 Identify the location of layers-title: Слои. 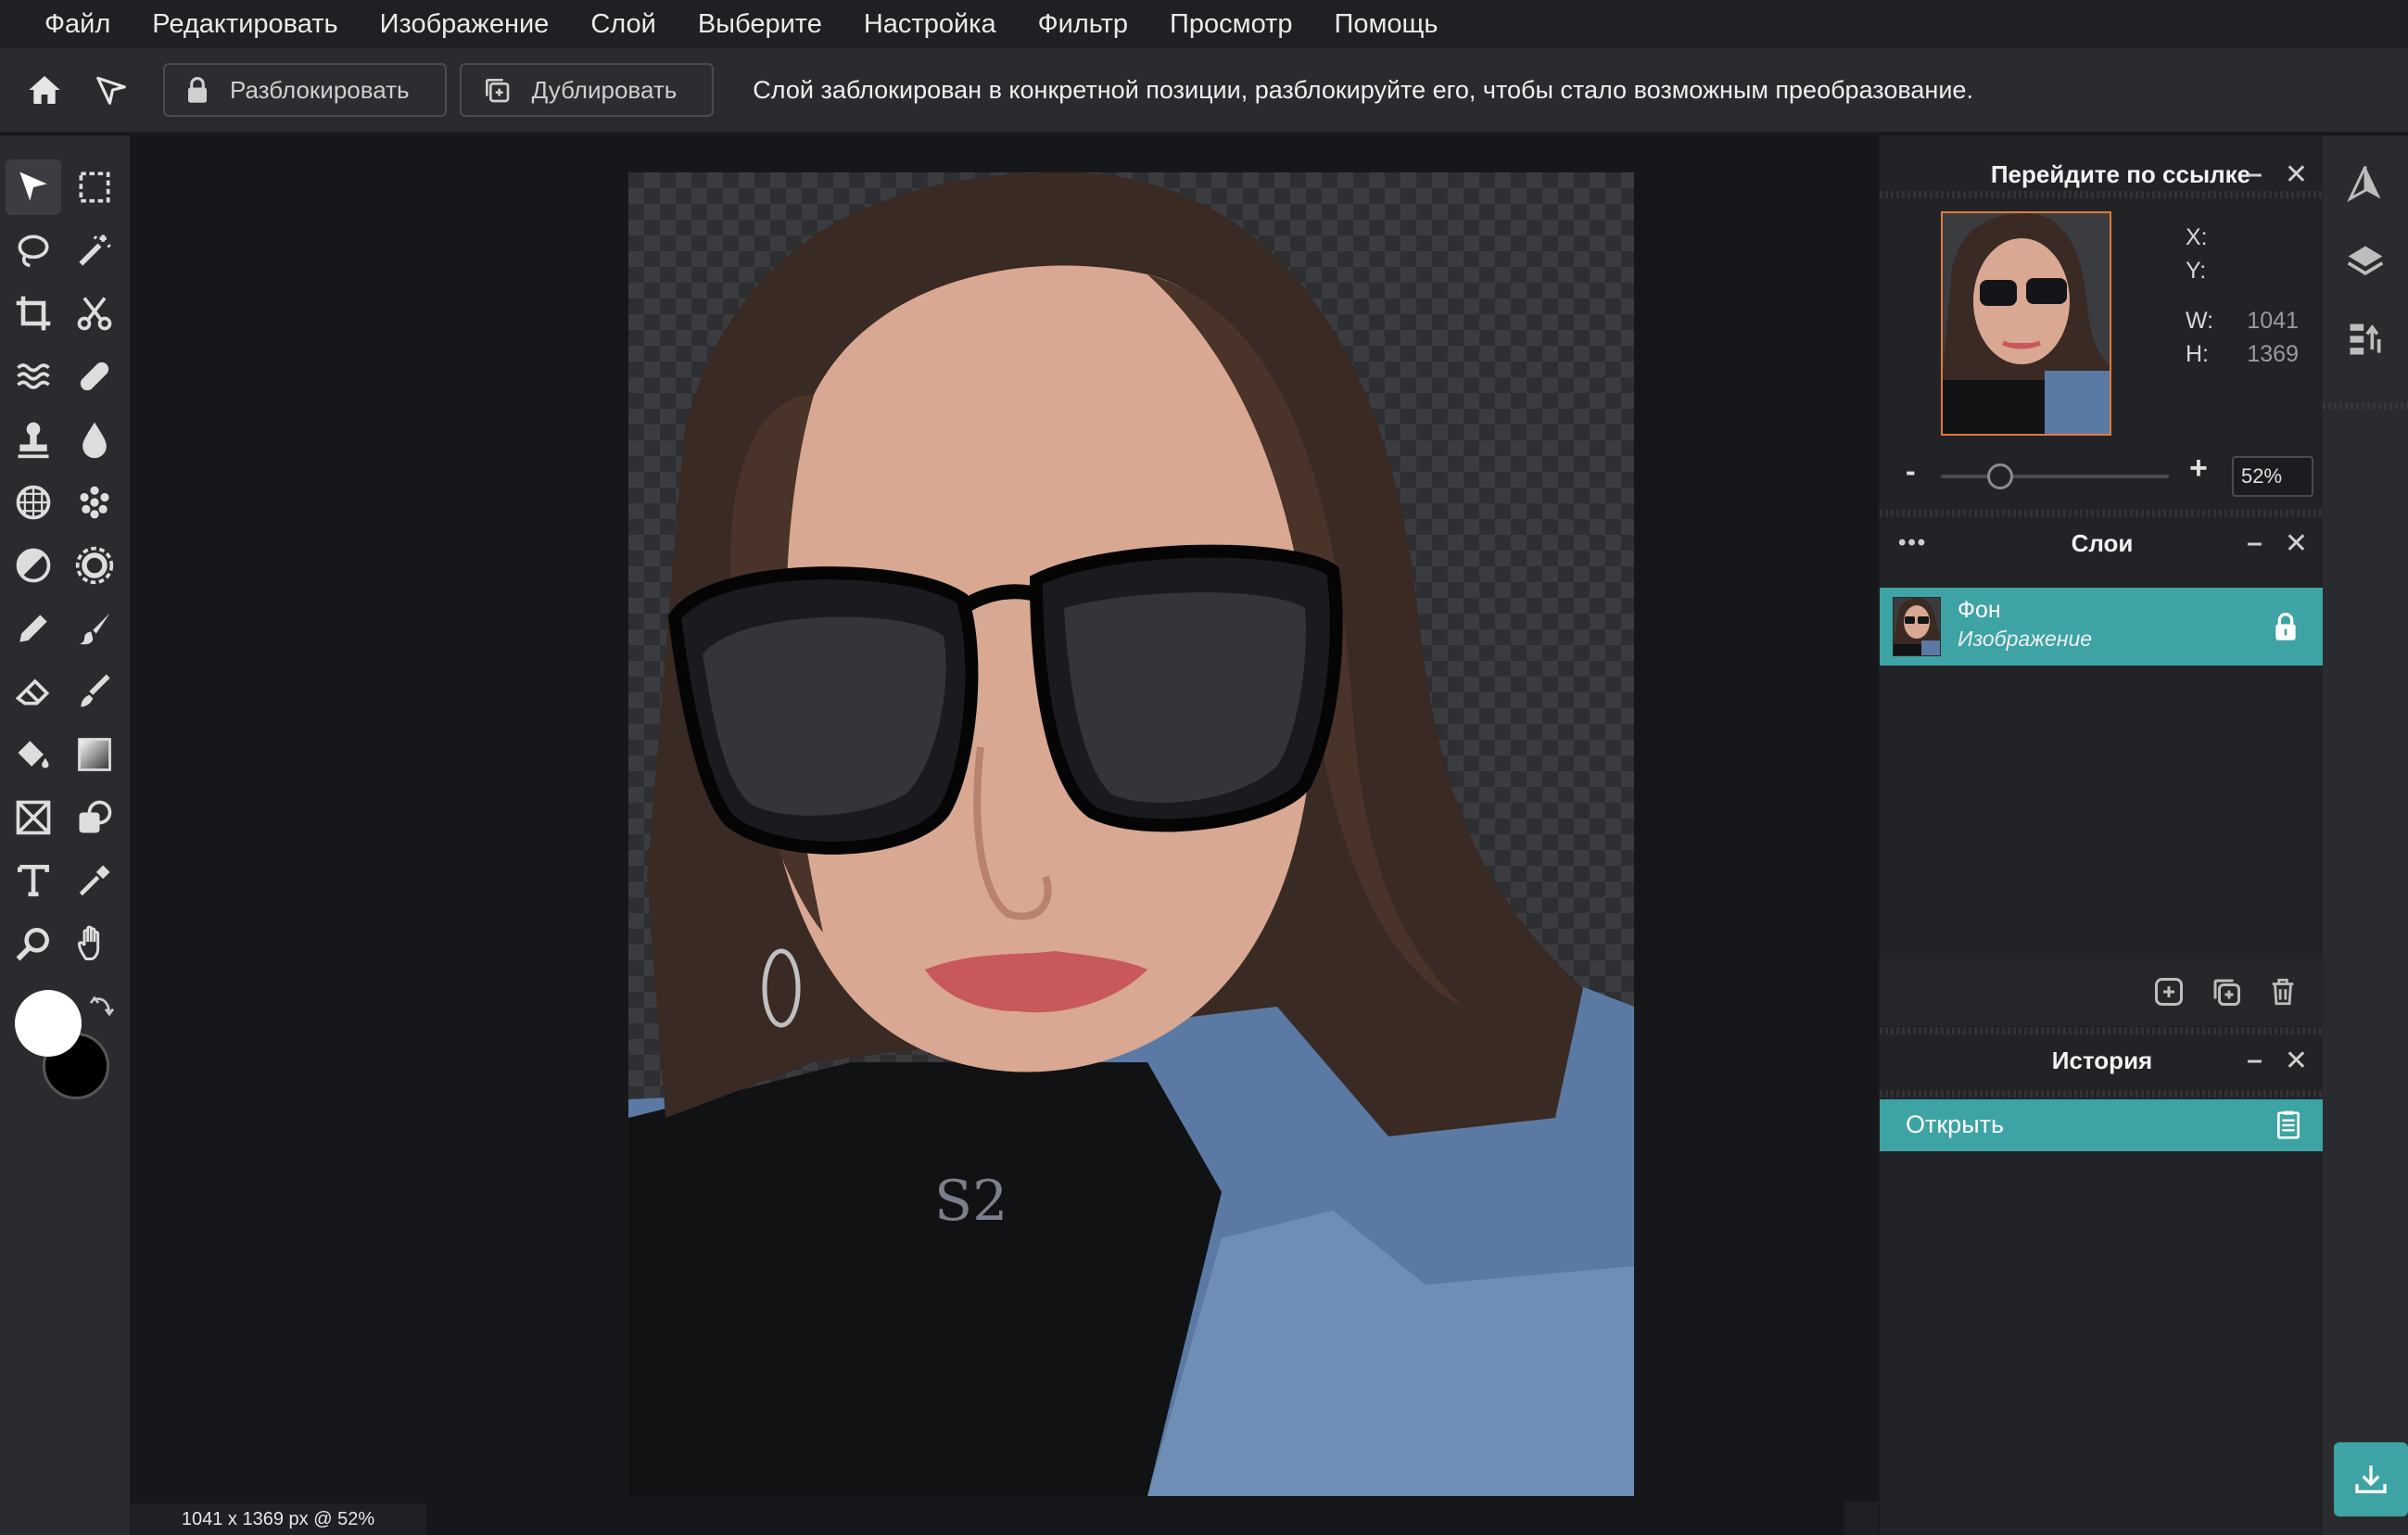
(2102, 543).